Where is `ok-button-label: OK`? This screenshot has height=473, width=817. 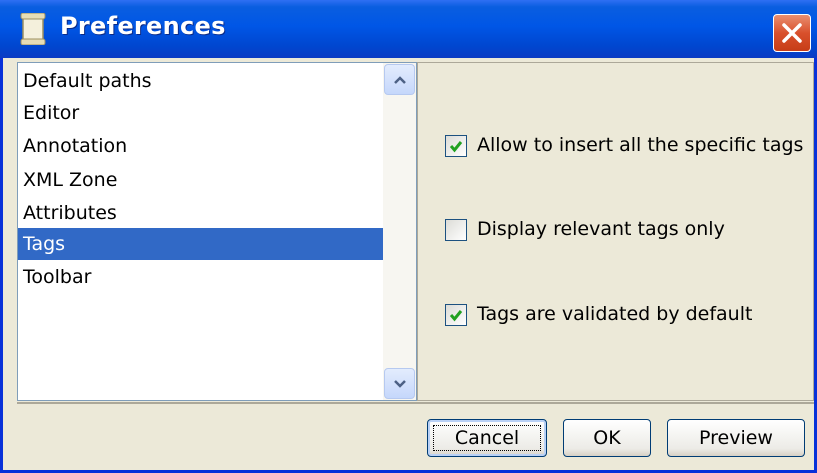
ok-button-label: OK is located at coordinates (607, 438).